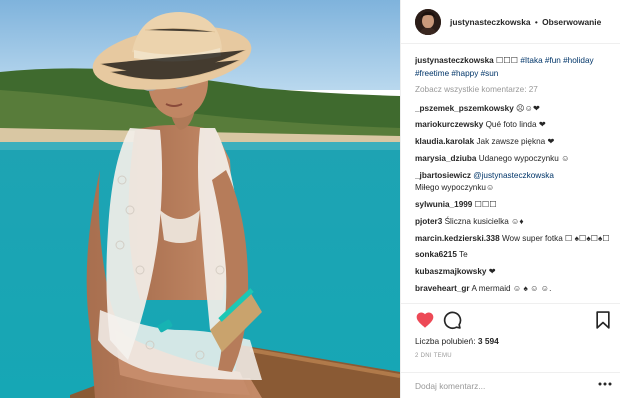  I want to click on add-comment-input, so click(500, 386).